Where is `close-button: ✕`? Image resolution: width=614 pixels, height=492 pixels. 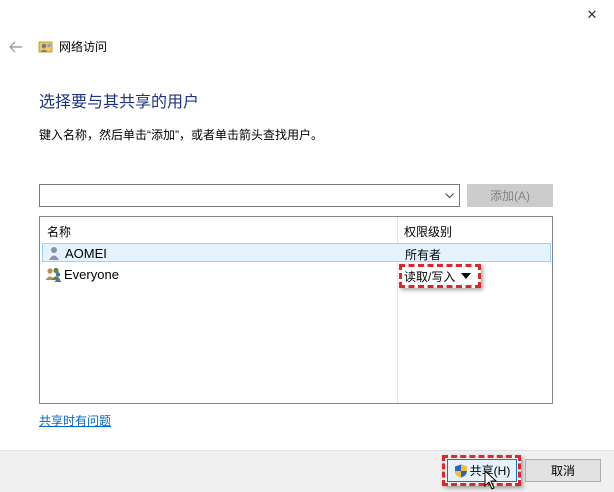 close-button: ✕ is located at coordinates (592, 15).